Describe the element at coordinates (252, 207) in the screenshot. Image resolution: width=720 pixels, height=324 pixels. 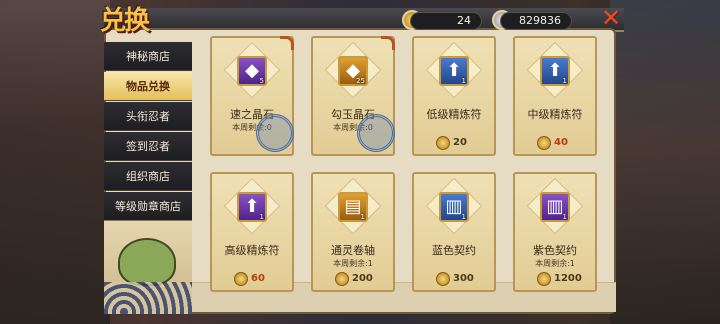
I see `purple-refine-scroll-icon: ⬆ 1` at that location.